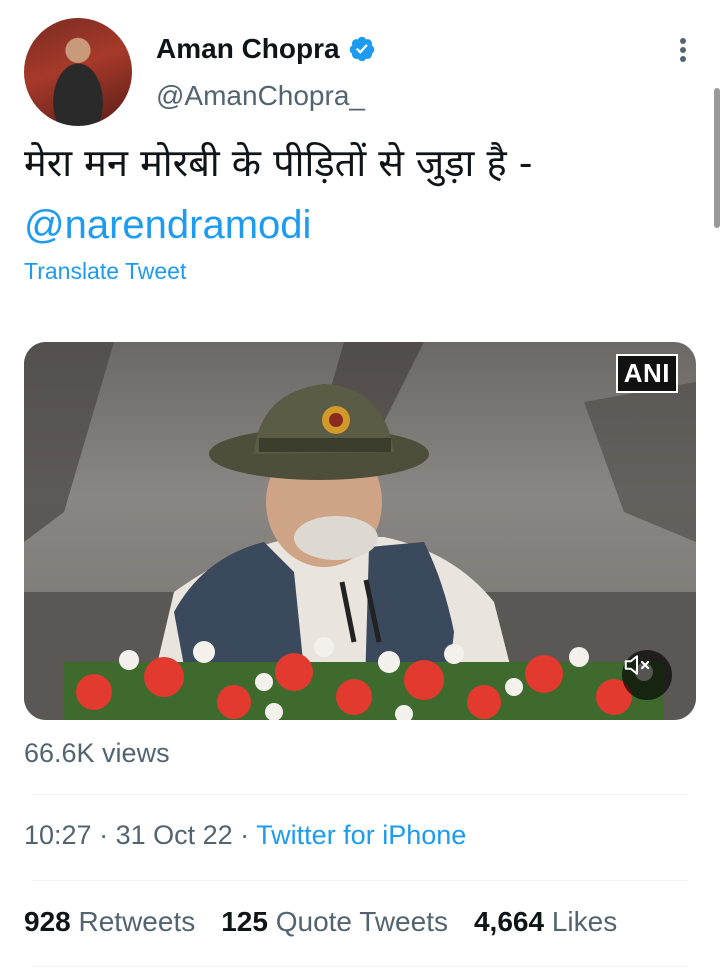  What do you see at coordinates (97, 753) in the screenshot?
I see `view-count: 66.6K views` at bounding box center [97, 753].